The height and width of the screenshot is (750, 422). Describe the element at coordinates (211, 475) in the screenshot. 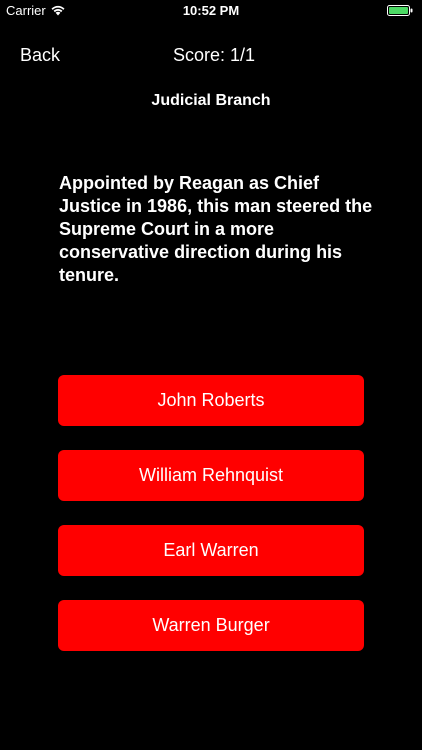

I see `answer-button-william-rehnquist: William Rehnquist` at that location.